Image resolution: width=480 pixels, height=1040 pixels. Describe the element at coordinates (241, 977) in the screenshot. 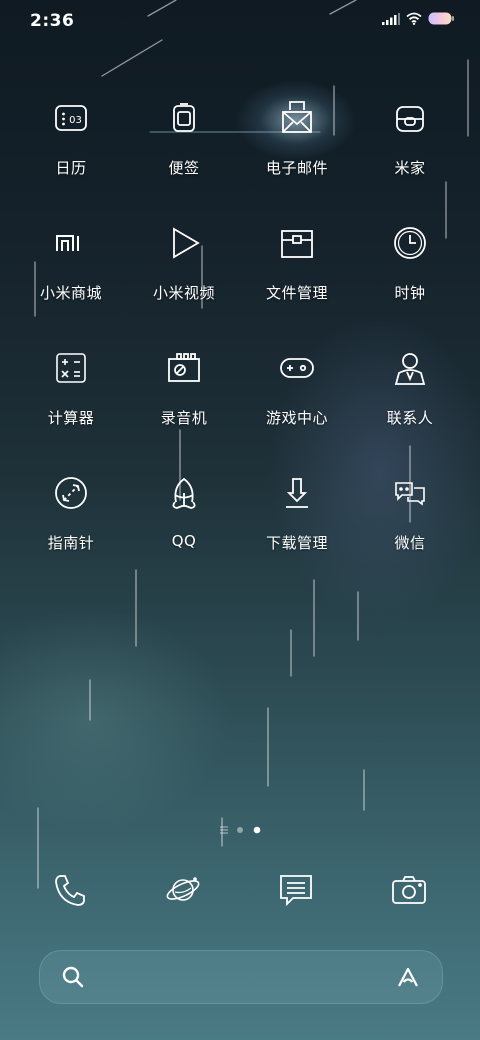

I see `search-bar` at that location.